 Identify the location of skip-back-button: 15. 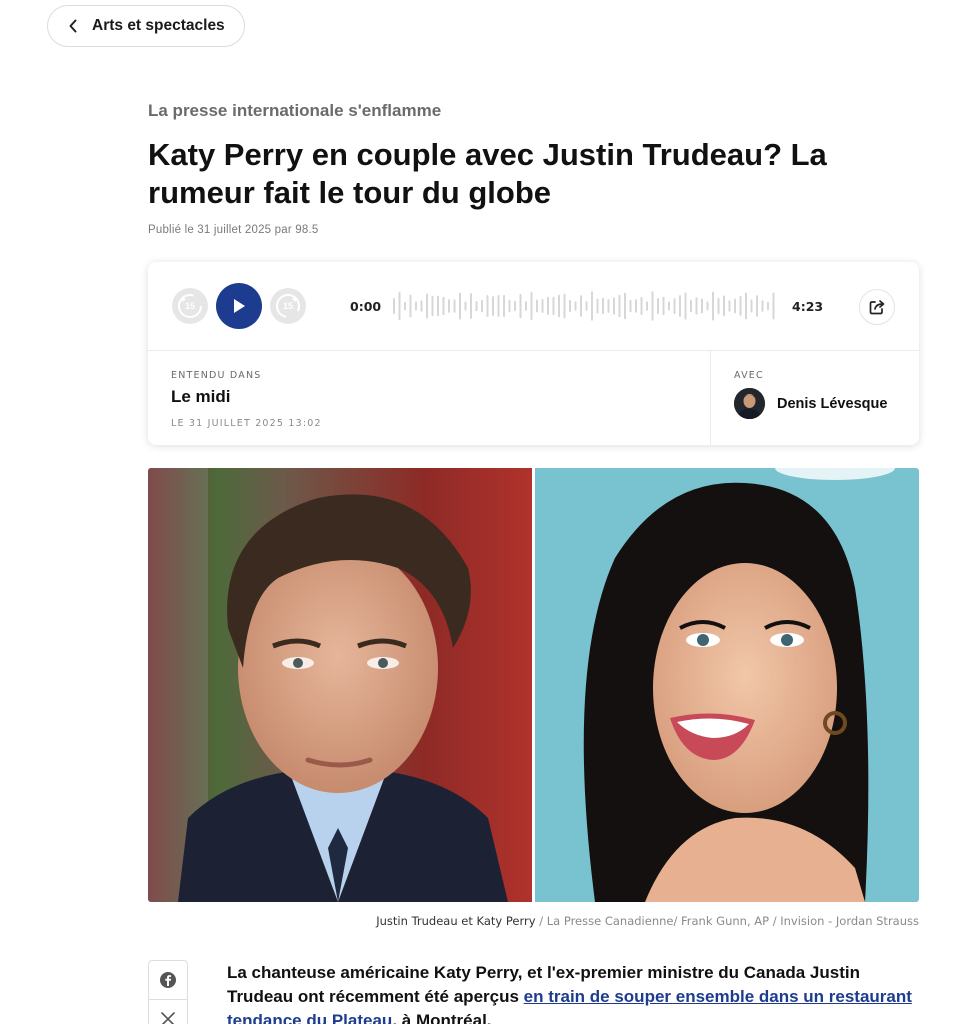
(190, 306).